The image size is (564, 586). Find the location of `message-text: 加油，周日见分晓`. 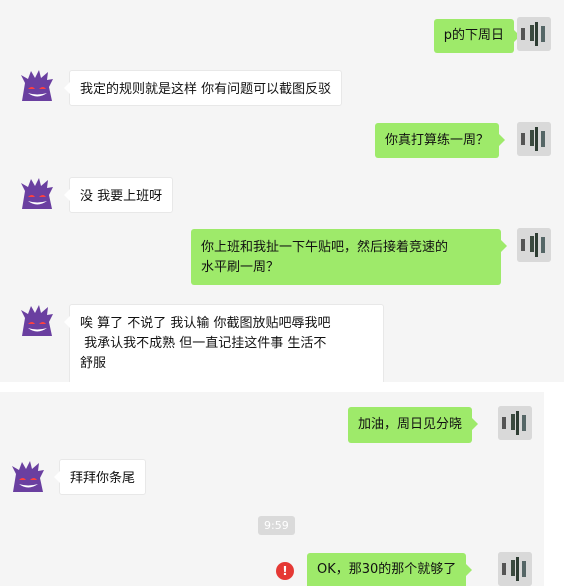

message-text: 加油，周日见分晓 is located at coordinates (410, 424).